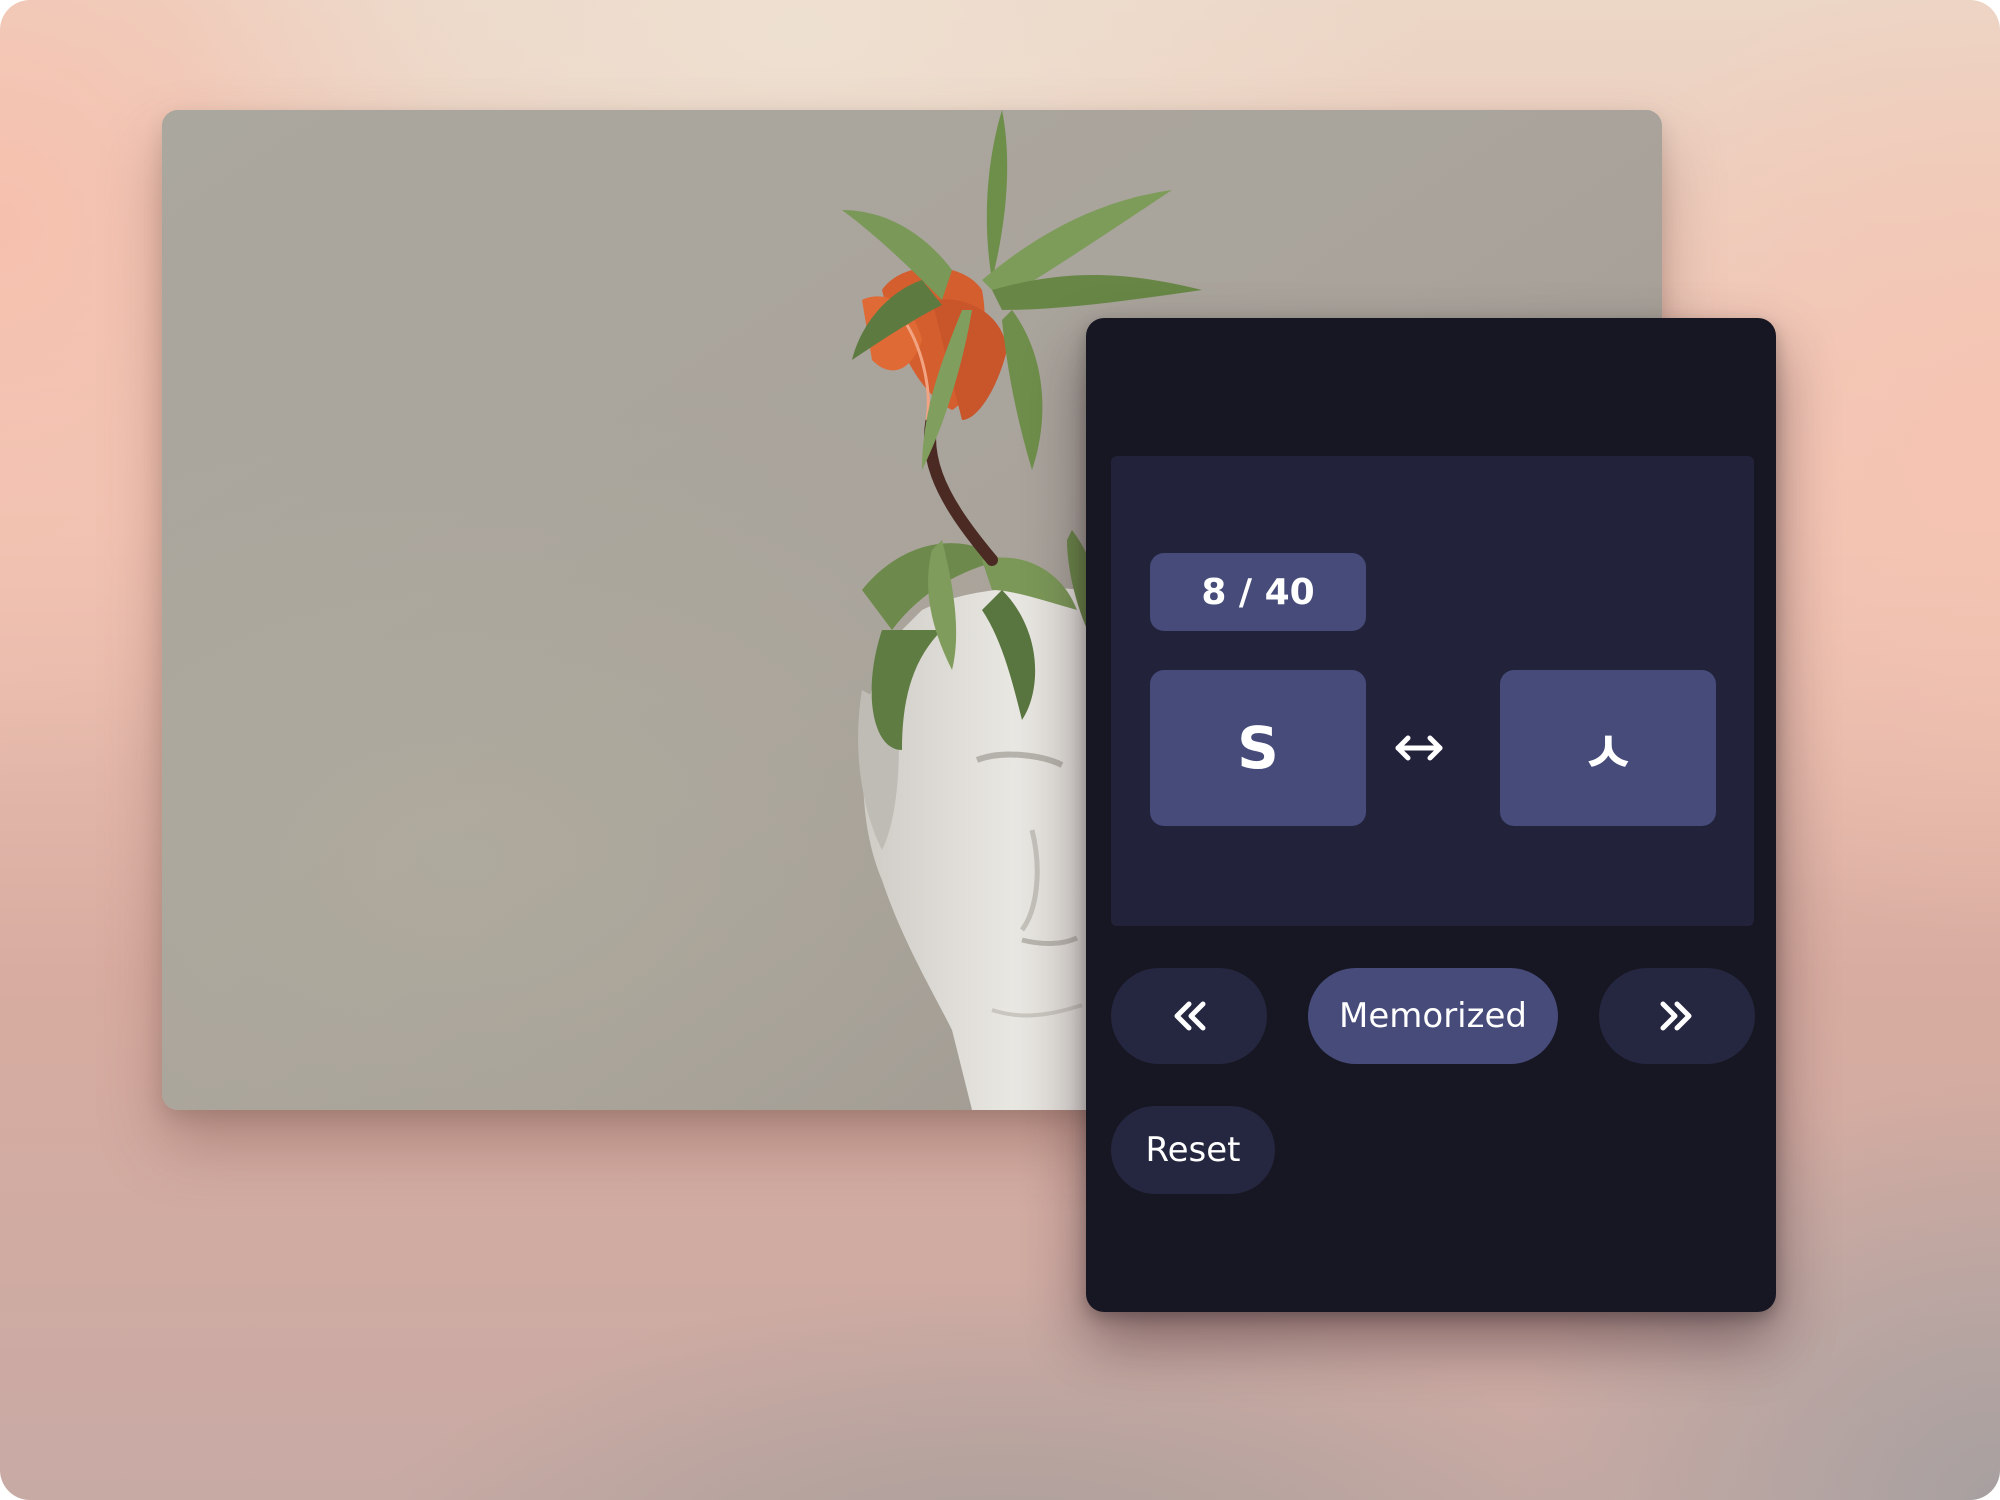 The height and width of the screenshot is (1500, 2000). Describe the element at coordinates (1258, 748) in the screenshot. I see `front-glyph-tile: S` at that location.